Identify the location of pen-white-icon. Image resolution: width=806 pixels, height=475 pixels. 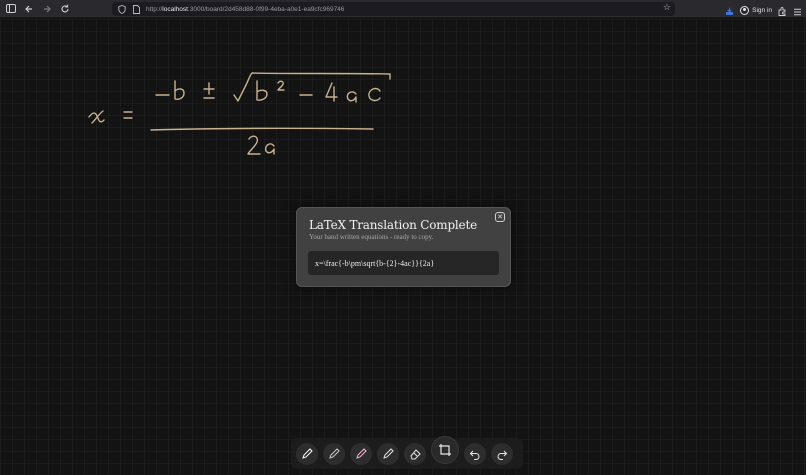
(307, 453).